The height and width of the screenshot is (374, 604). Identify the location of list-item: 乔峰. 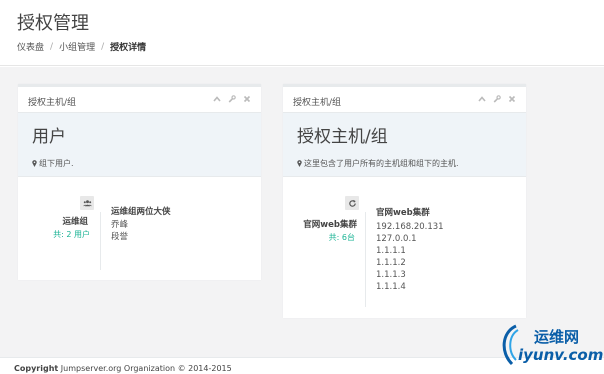
(120, 225).